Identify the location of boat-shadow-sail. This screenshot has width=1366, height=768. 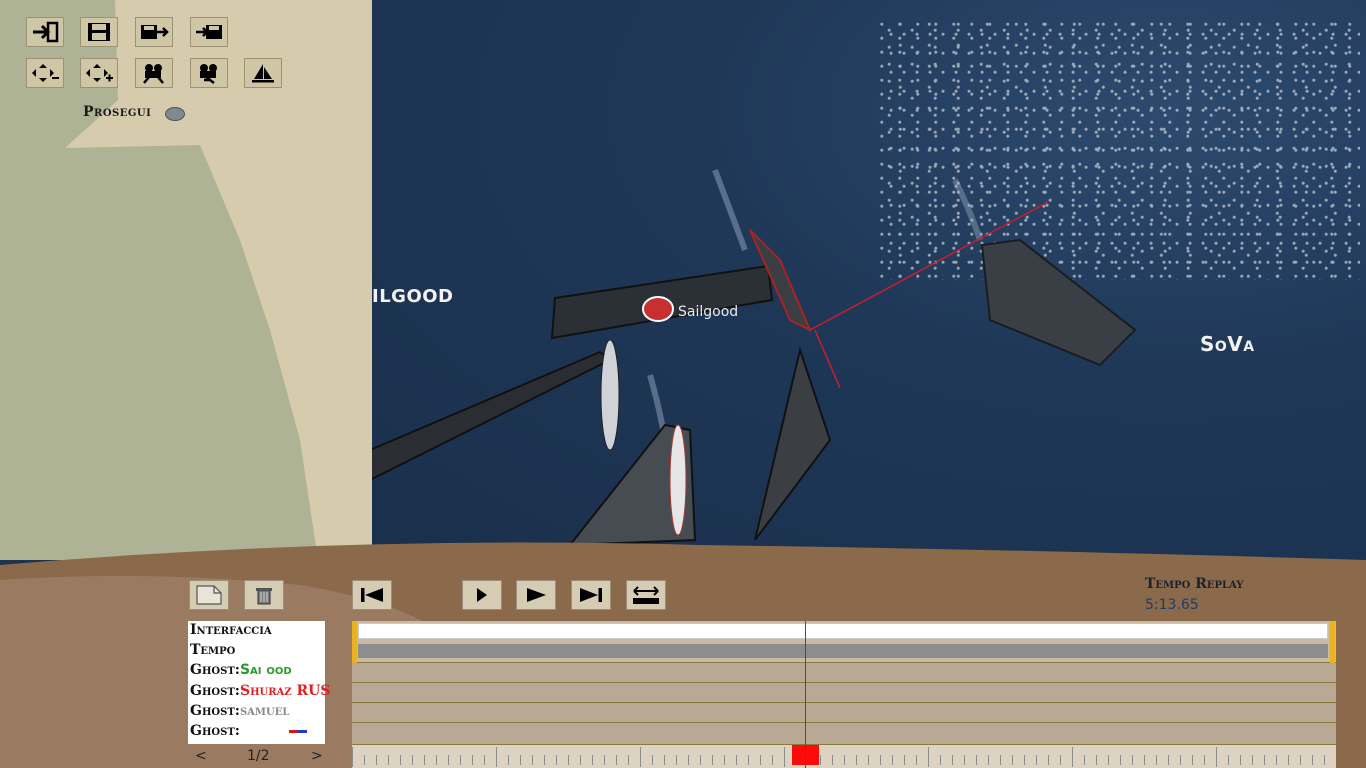
(490, 416).